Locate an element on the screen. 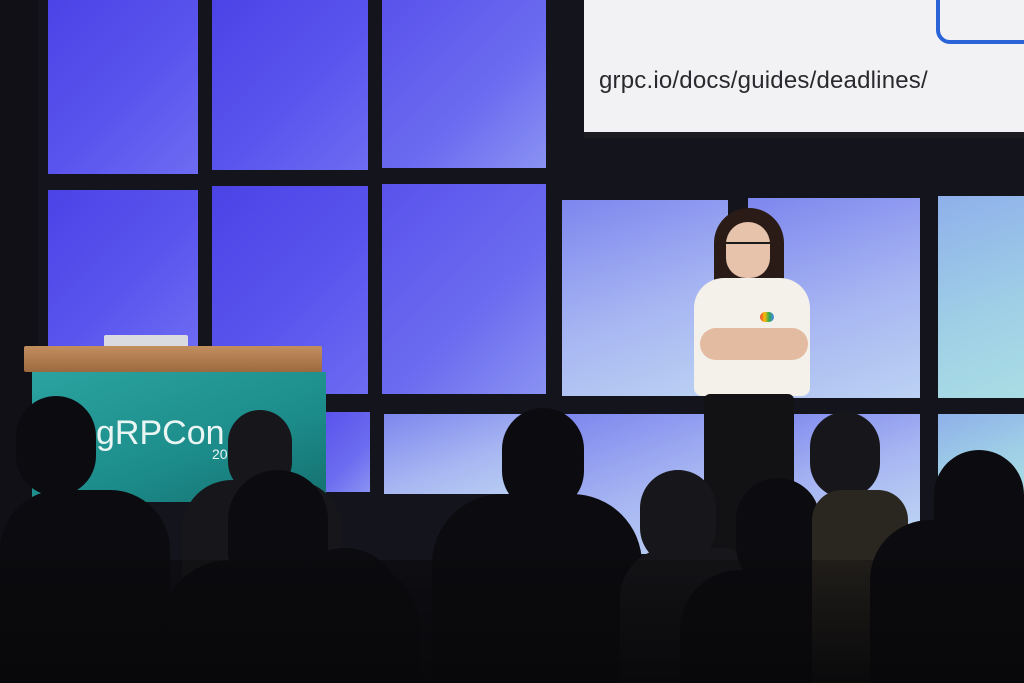  podium-logo-text: gRPCon is located at coordinates (160, 433).